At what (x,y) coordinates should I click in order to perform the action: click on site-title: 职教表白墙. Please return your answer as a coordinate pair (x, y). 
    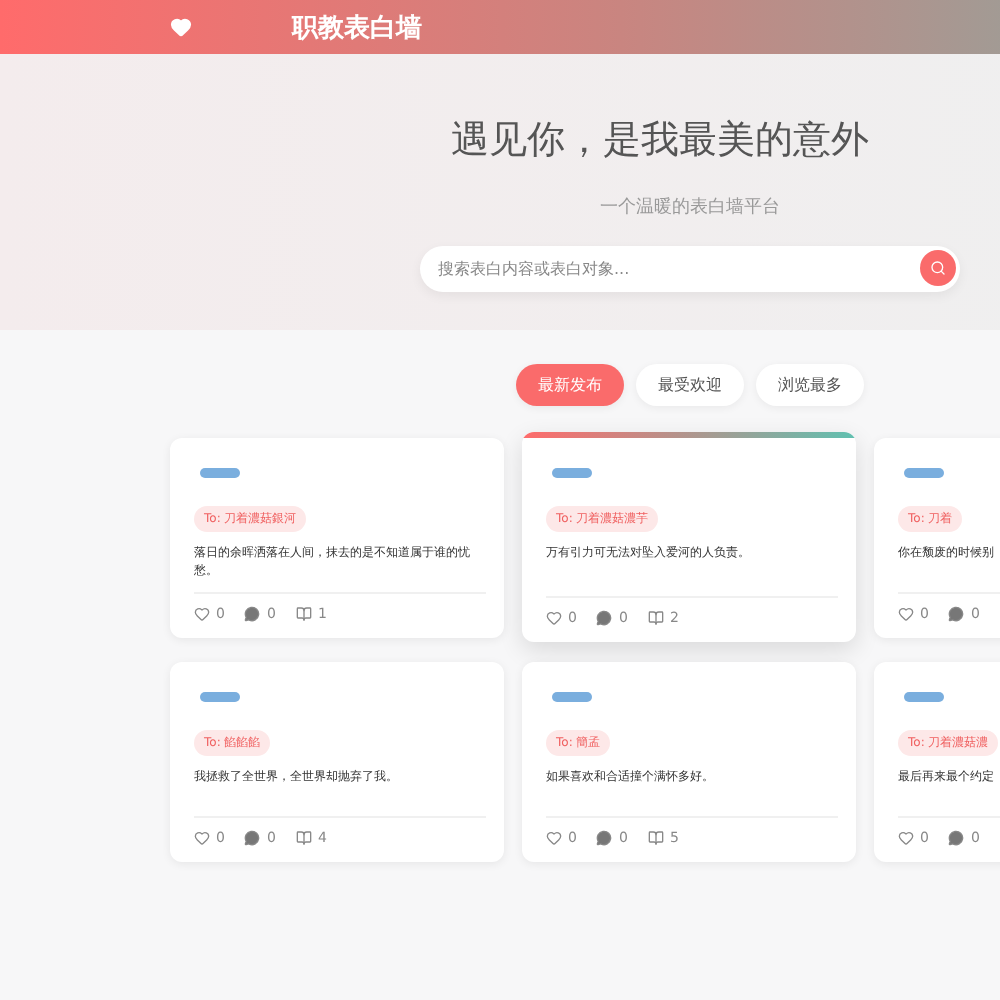
    Looking at the image, I should click on (357, 28).